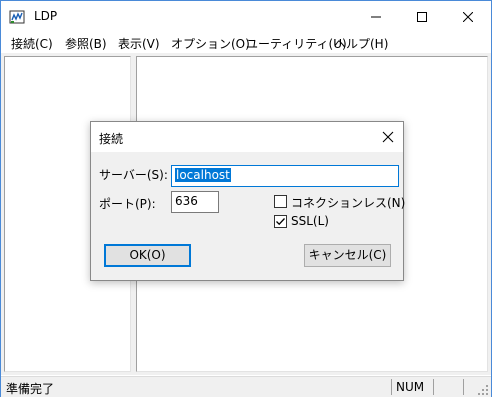  What do you see at coordinates (246, 16) in the screenshot?
I see `title-bar: LDP` at bounding box center [246, 16].